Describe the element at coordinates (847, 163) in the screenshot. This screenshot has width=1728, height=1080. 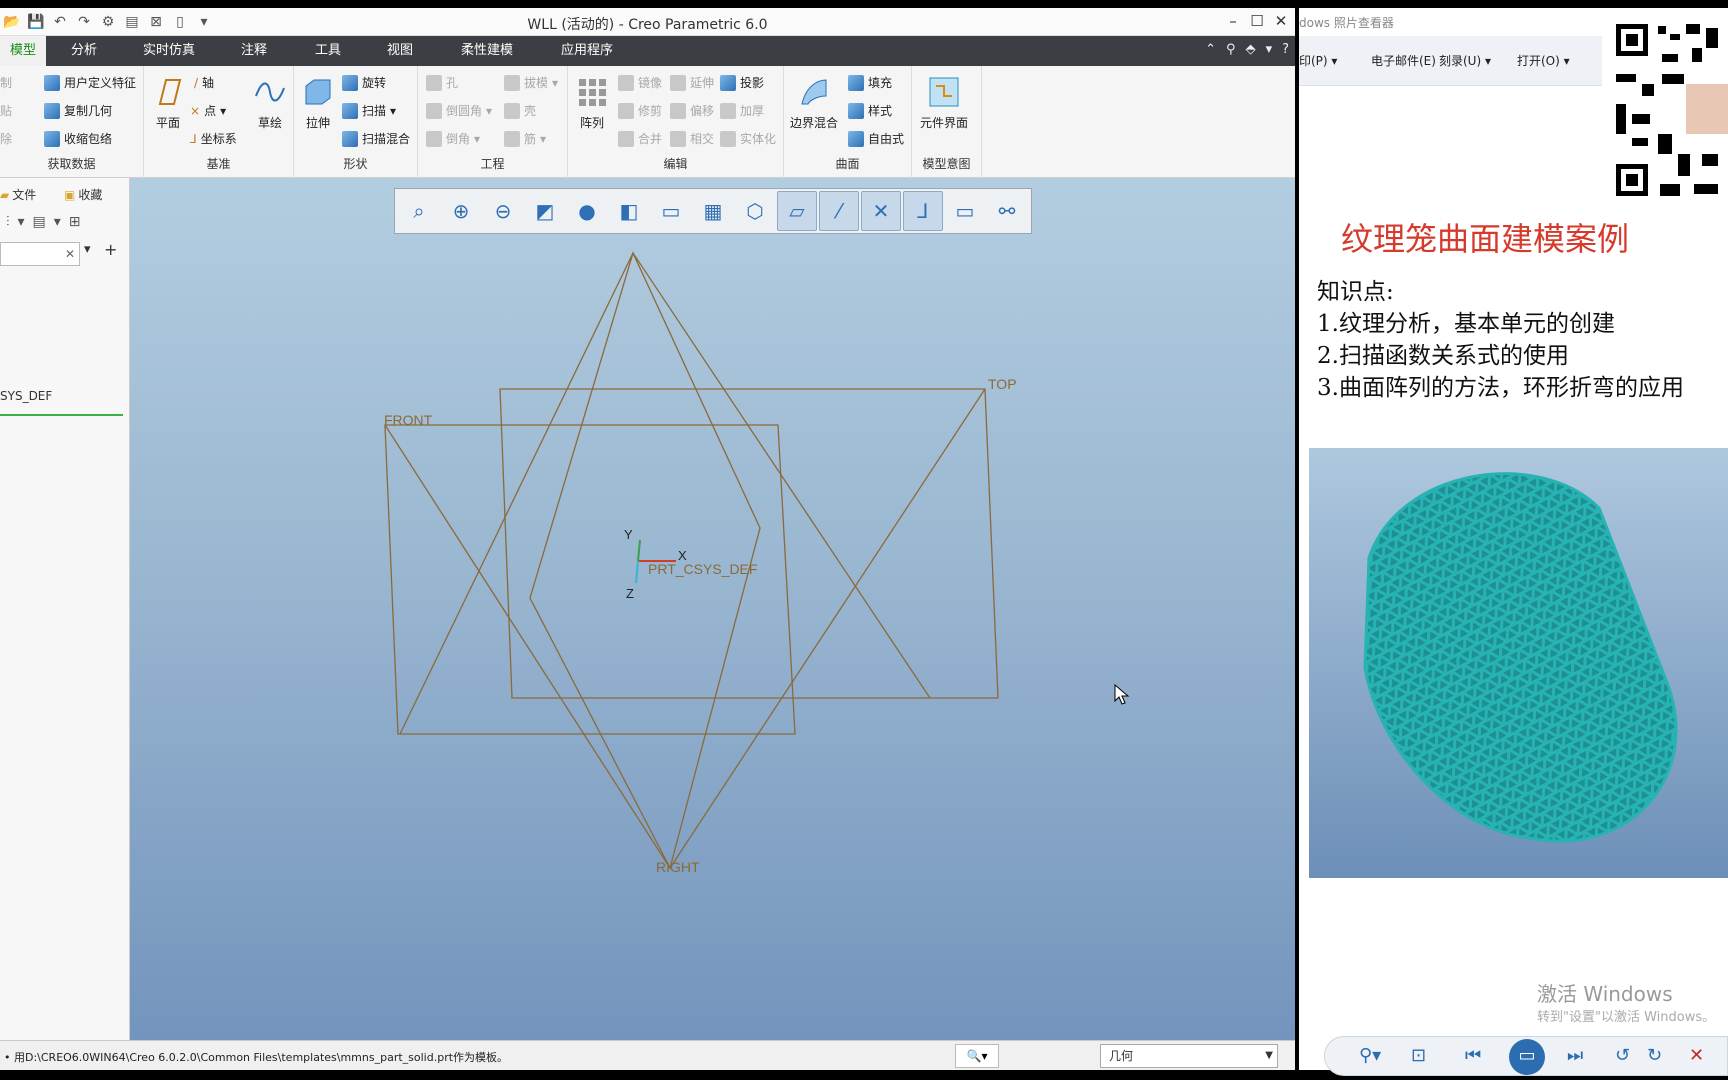
I see `group-surfaces-label: 曲面` at that location.